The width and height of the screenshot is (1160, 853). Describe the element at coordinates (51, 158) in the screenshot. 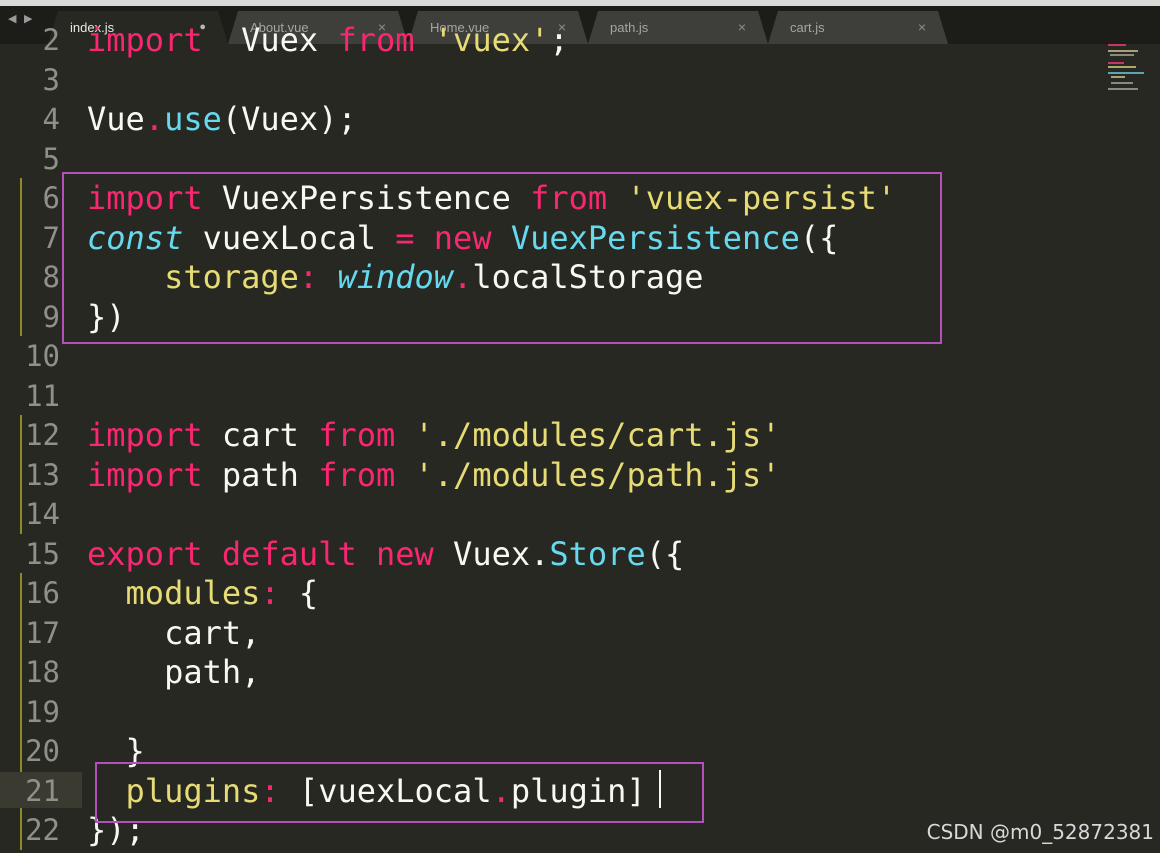

I see `line-number: 5` at that location.